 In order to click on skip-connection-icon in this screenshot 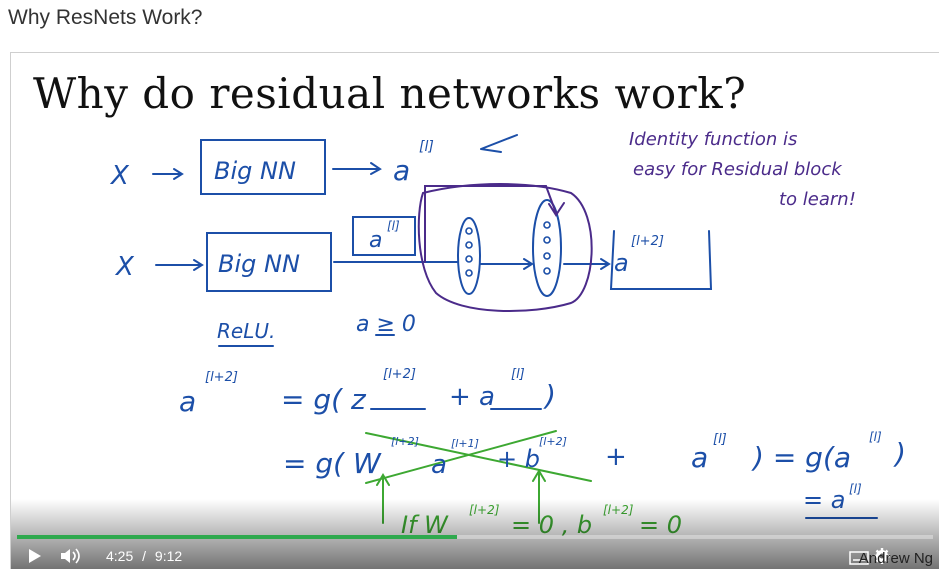, I will do `click(494, 224)`.